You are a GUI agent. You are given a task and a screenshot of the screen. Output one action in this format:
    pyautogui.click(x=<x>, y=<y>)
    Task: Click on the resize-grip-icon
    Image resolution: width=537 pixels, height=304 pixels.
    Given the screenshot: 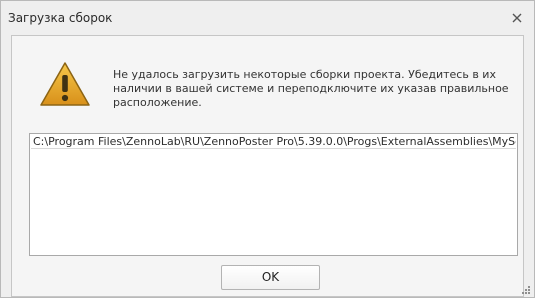 What is the action you would take?
    pyautogui.click(x=526, y=290)
    